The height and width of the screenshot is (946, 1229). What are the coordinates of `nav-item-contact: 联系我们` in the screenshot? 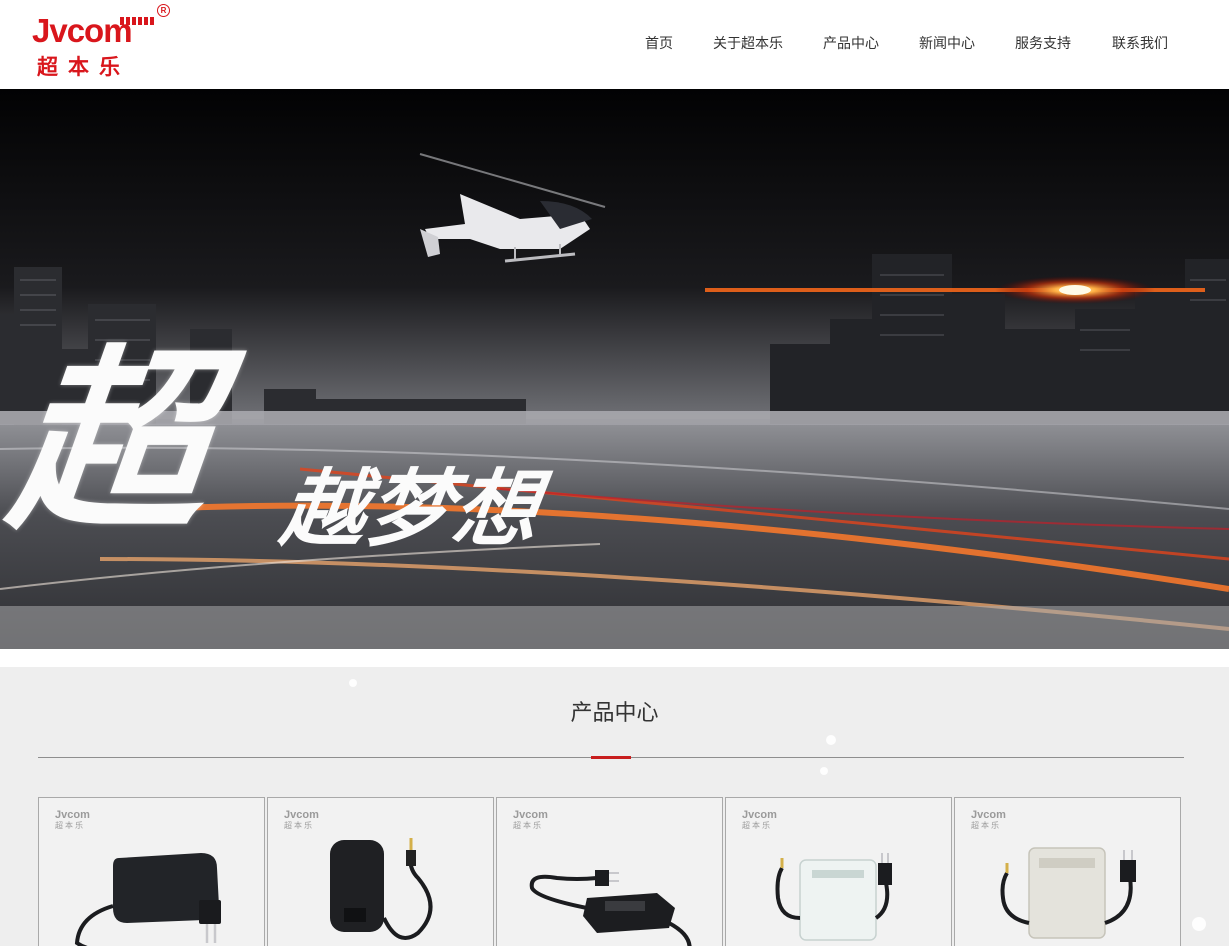 It's located at (1140, 44).